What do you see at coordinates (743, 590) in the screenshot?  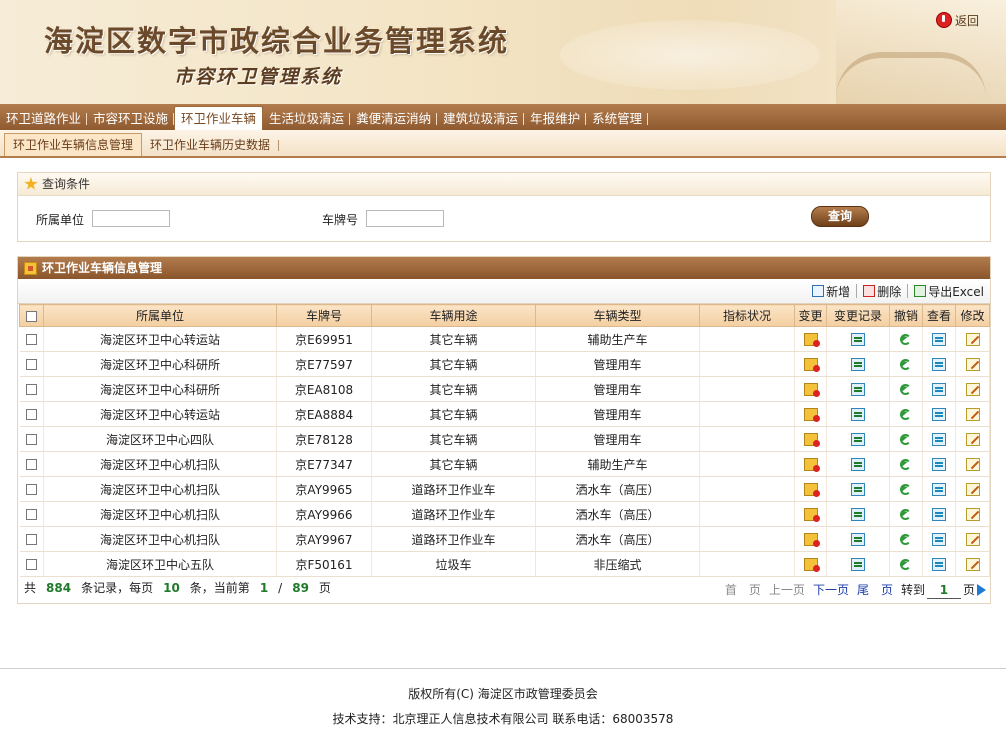 I see `first-page-link: 首 页` at bounding box center [743, 590].